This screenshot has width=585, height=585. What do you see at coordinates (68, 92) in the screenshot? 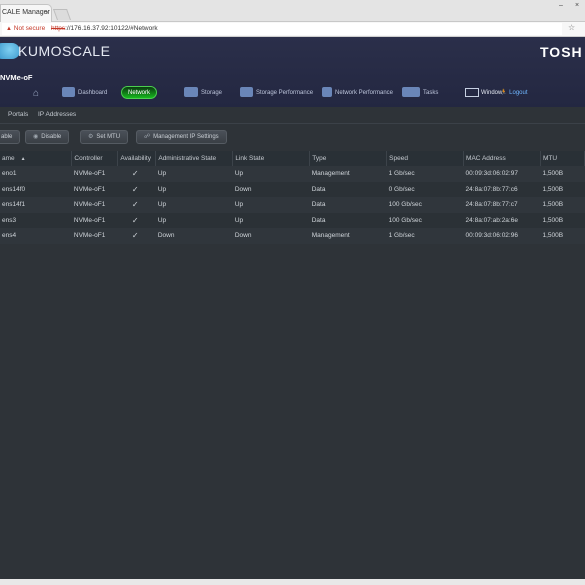
I see `dashboard-icon` at bounding box center [68, 92].